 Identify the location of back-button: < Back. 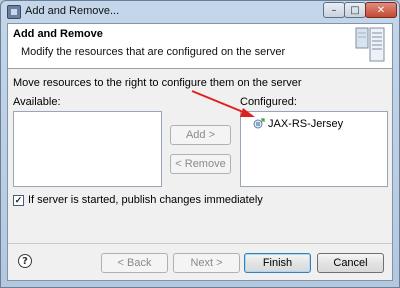
(134, 263).